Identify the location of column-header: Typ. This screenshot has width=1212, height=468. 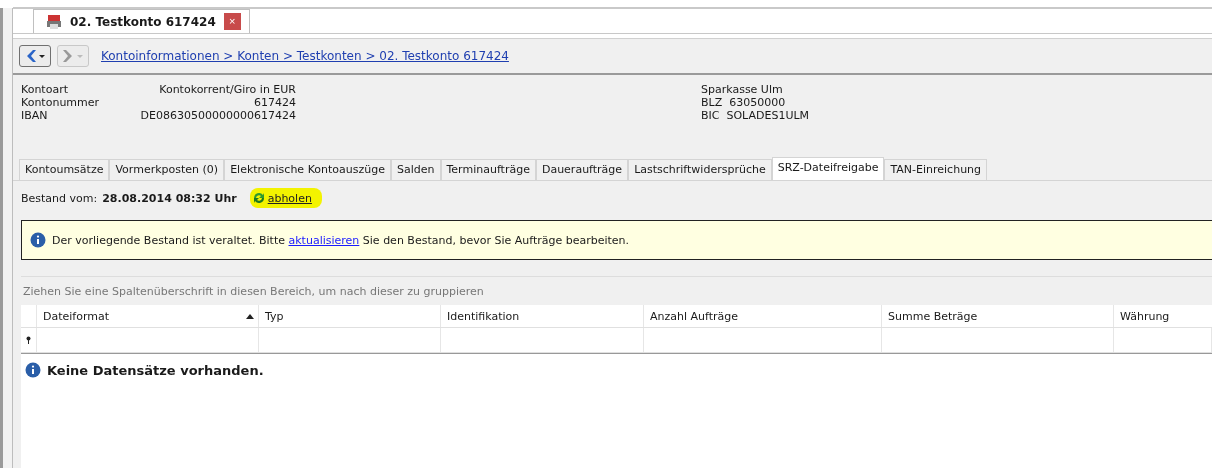
(350, 316).